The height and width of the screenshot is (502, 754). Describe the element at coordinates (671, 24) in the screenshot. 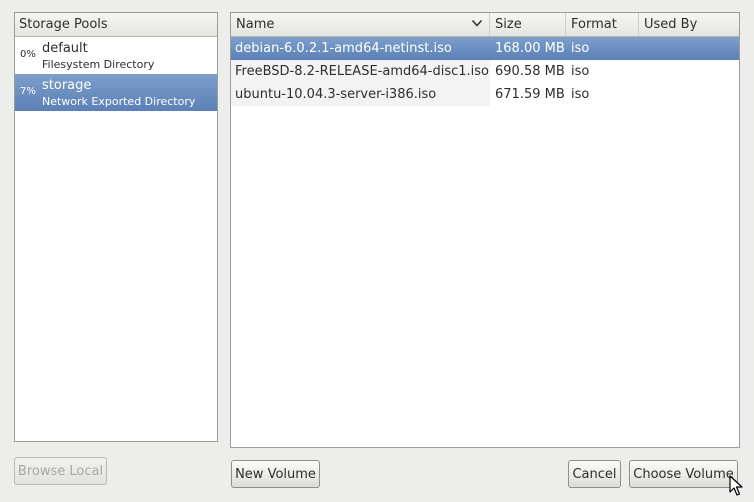

I see `column-header-used-by-label: Used By` at that location.